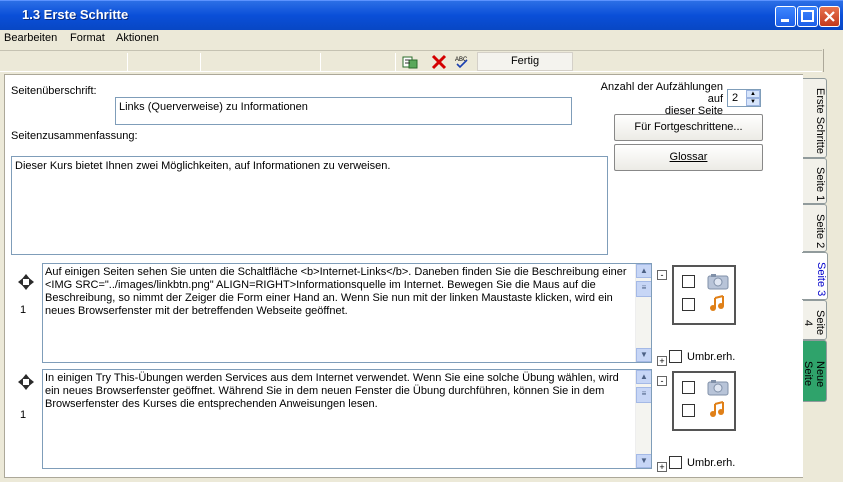  What do you see at coordinates (421, 39) in the screenshot?
I see `menu-bar: Bearbeiten Format Aktionen` at bounding box center [421, 39].